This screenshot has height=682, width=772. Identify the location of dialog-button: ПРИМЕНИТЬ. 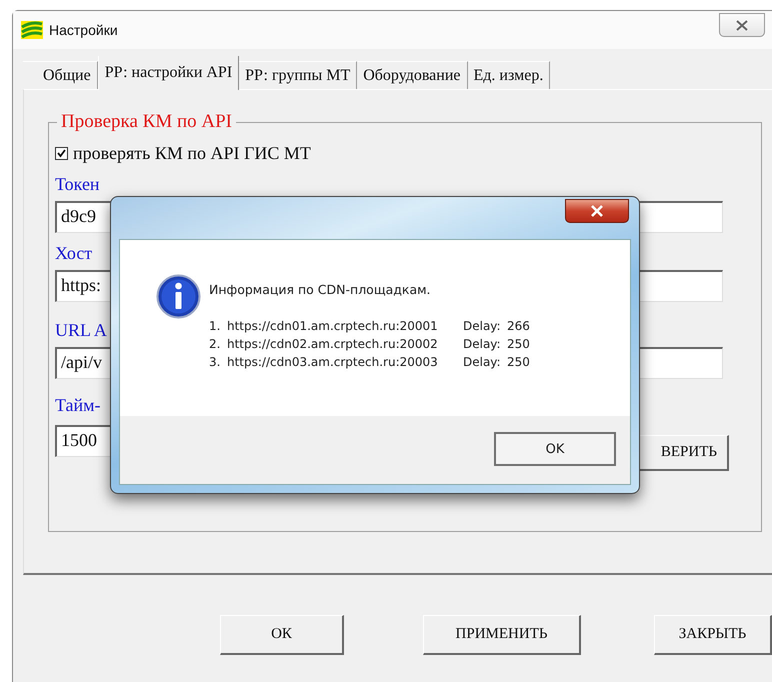
(502, 635).